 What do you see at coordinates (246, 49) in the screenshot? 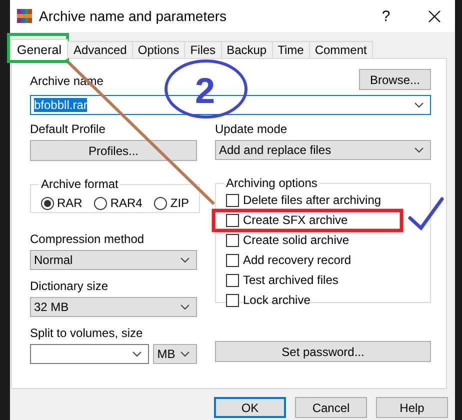
I see `tab: Backup` at bounding box center [246, 49].